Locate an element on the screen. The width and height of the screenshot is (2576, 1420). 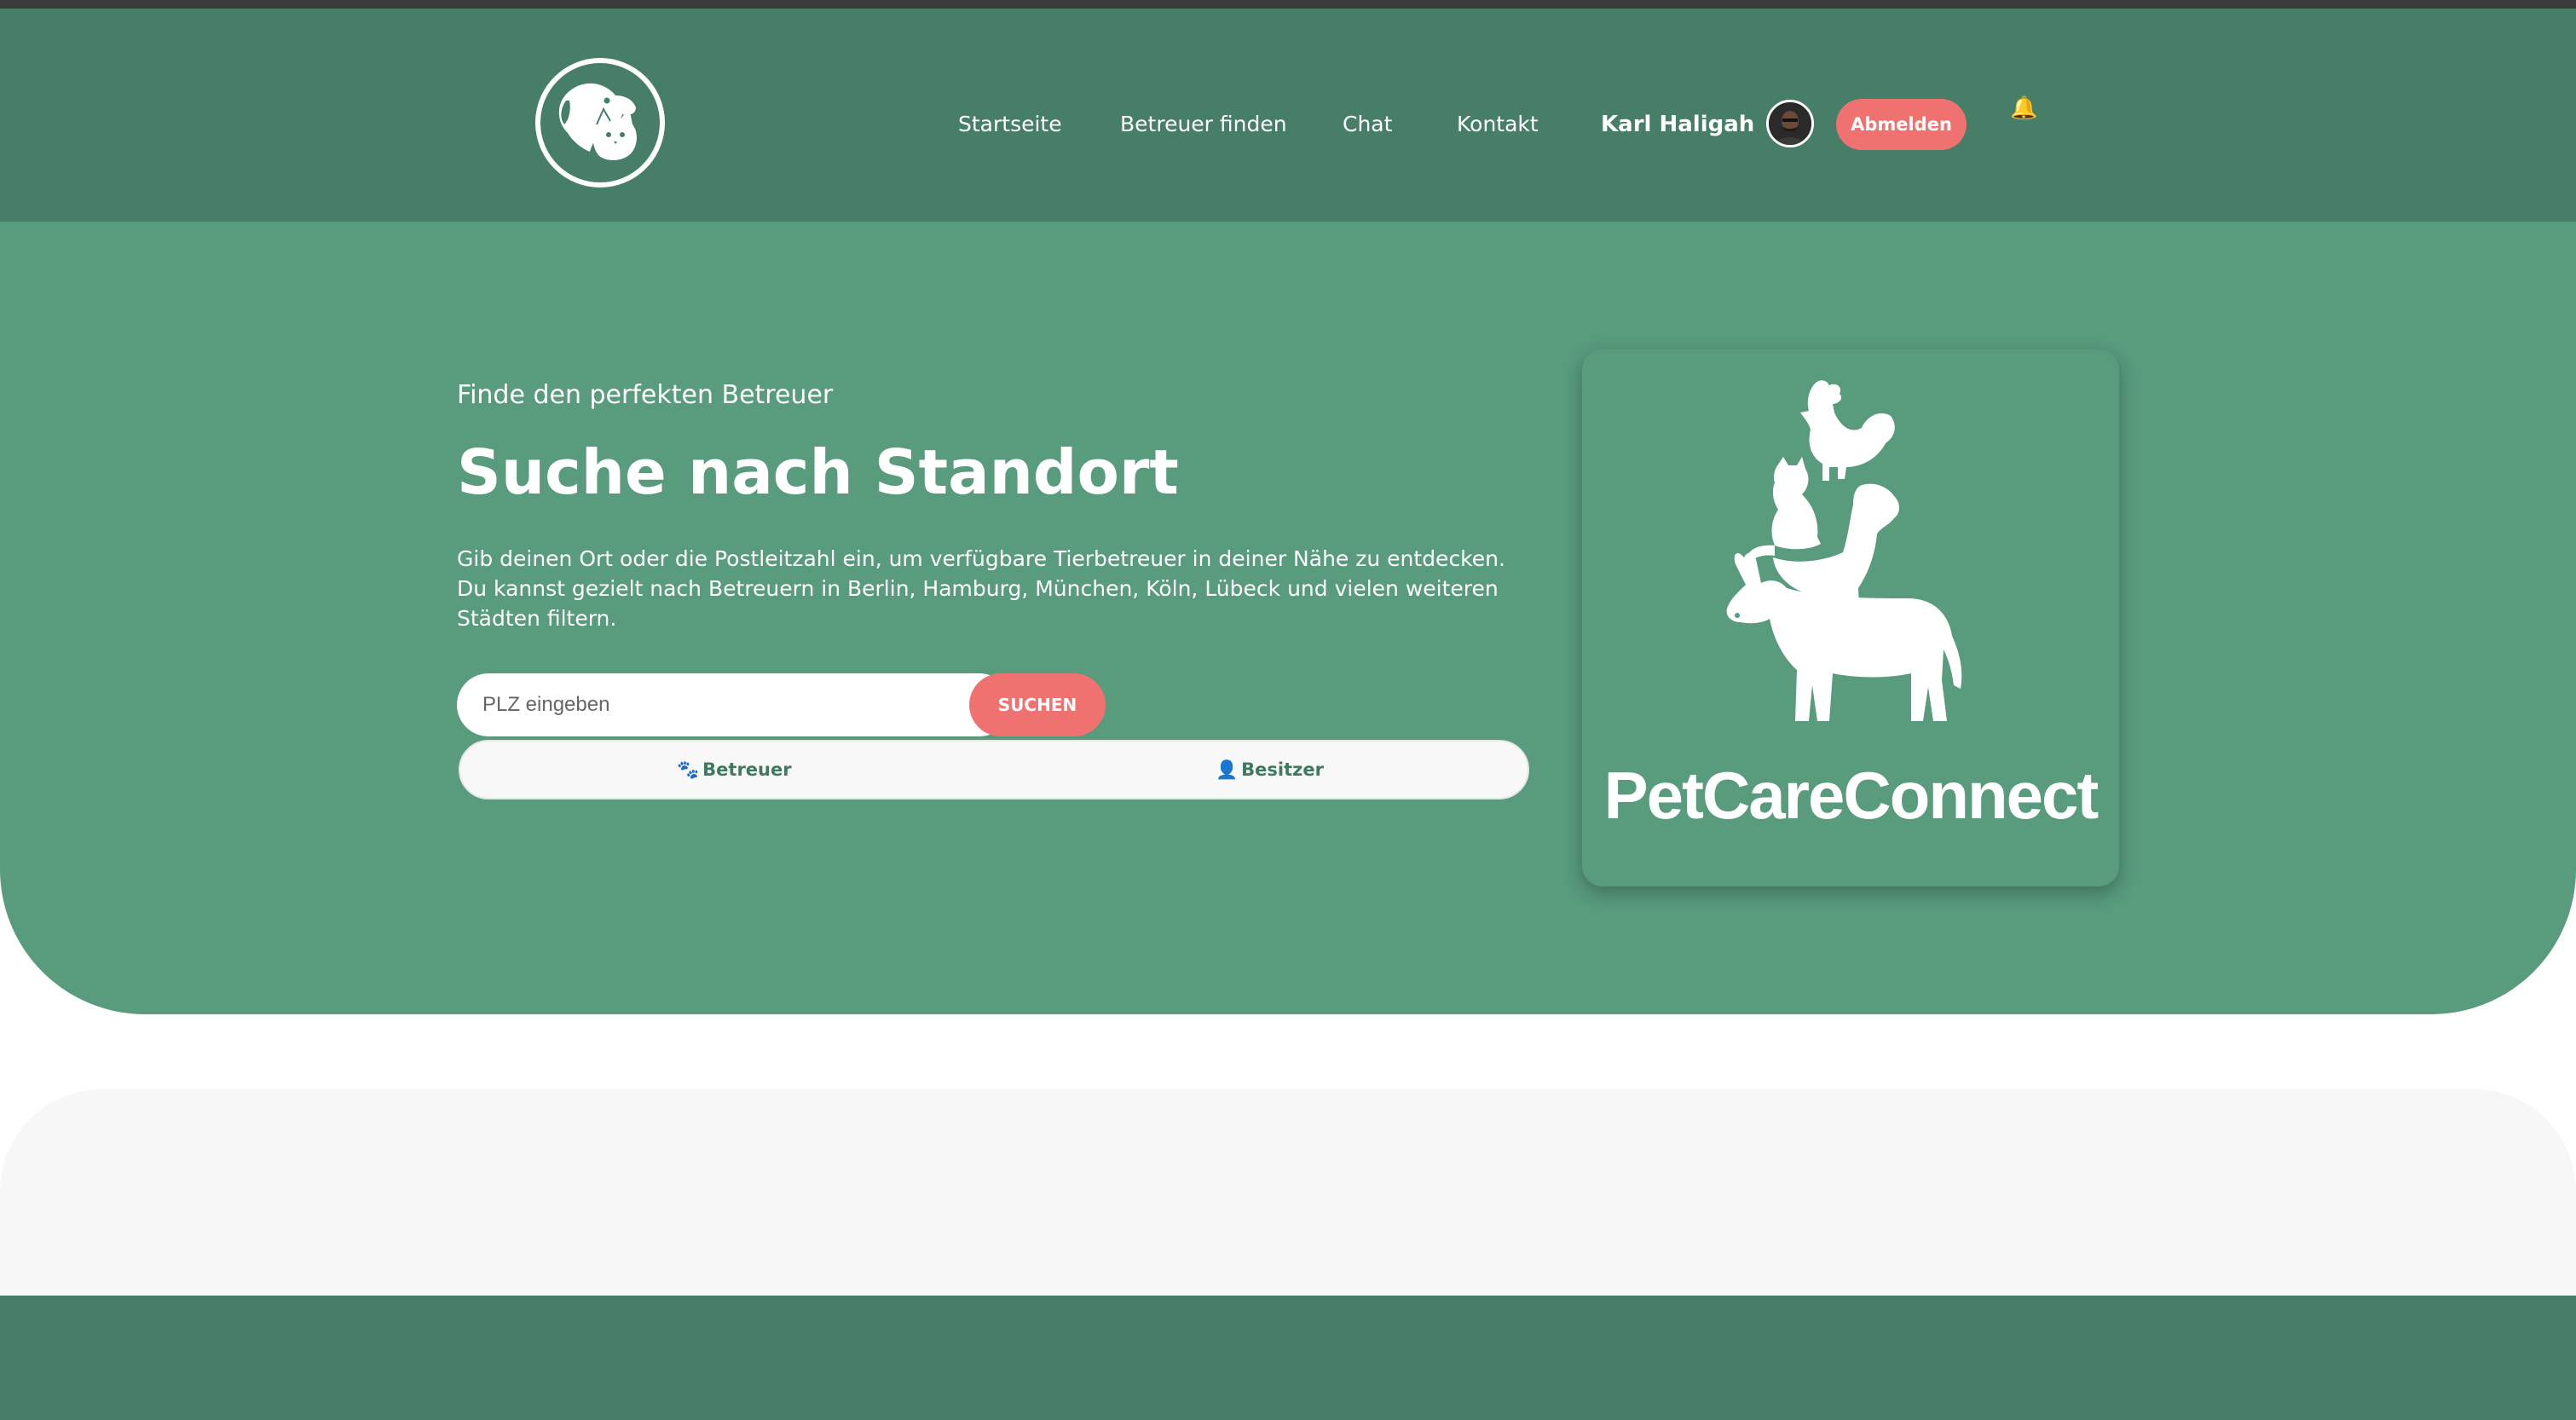
paw-icon: 🐾 is located at coordinates (688, 769).